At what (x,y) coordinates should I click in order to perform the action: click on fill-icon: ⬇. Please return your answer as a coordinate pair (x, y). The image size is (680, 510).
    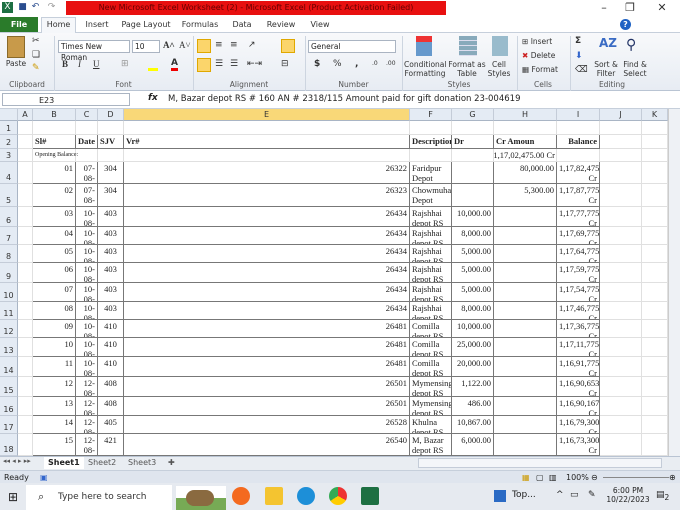
    Looking at the image, I should click on (579, 56).